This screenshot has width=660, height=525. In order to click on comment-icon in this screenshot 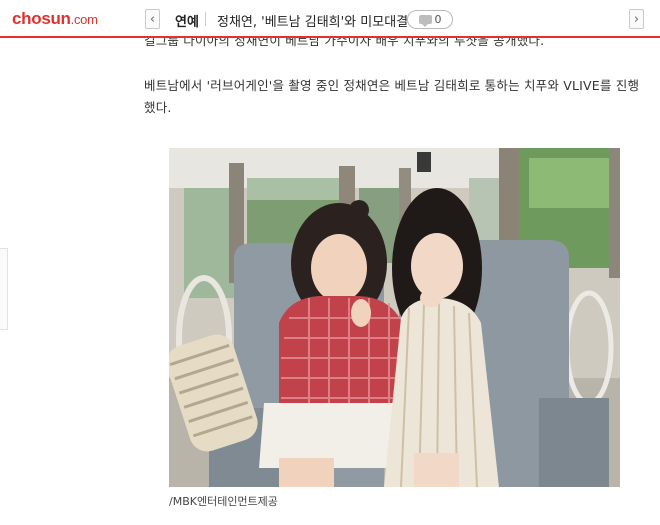, I will do `click(425, 21)`.